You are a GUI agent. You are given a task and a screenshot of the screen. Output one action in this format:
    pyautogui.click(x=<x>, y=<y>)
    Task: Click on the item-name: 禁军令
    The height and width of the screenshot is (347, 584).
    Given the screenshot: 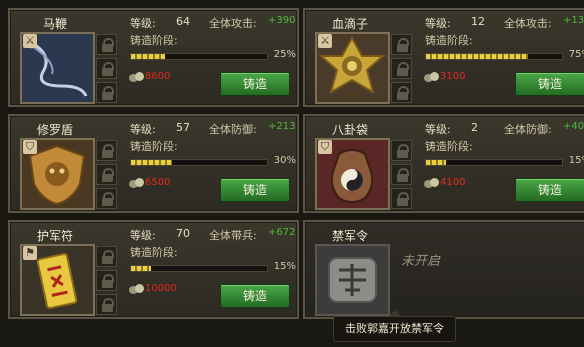 What is the action you would take?
    pyautogui.click(x=349, y=236)
    